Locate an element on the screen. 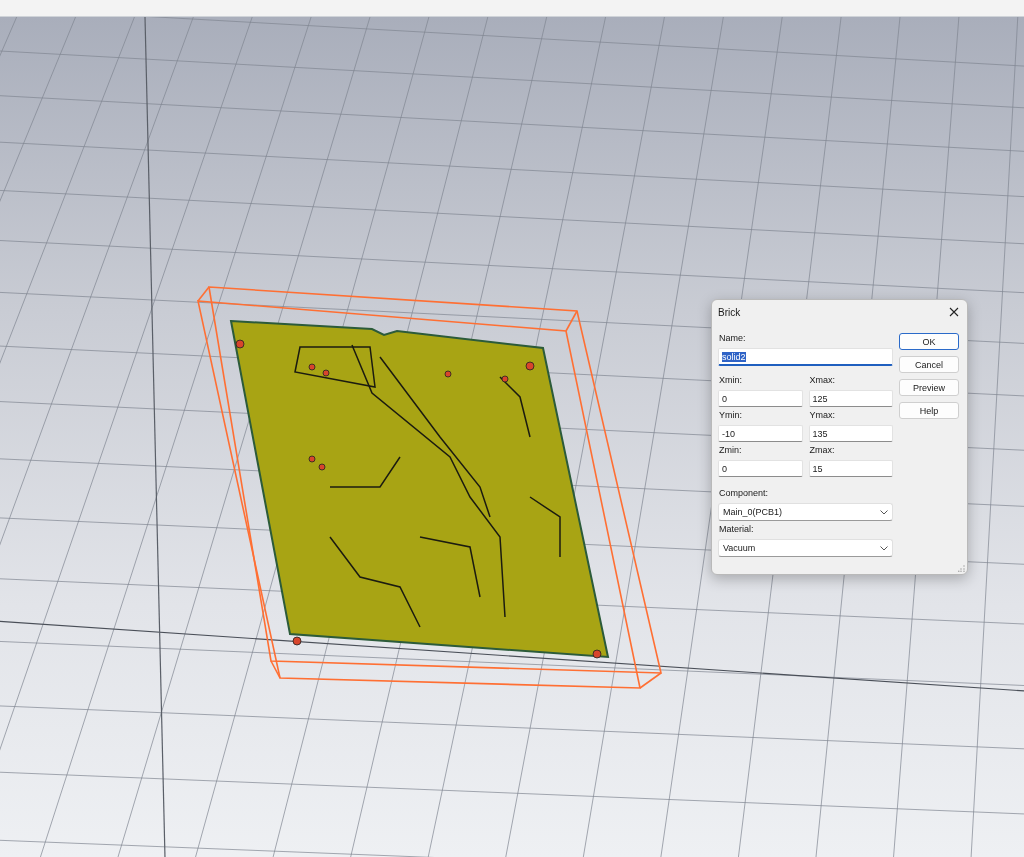 The width and height of the screenshot is (1024, 857). dialog-title: Brick is located at coordinates (729, 312).